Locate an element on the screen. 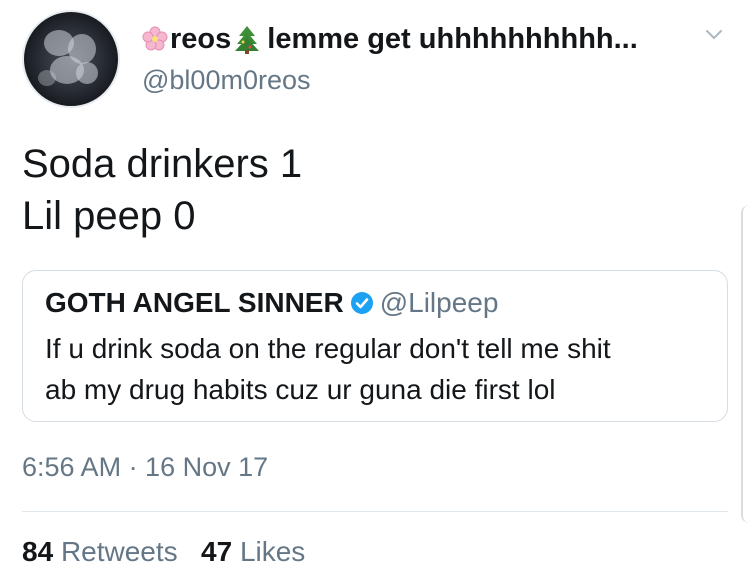  like-label: Likes is located at coordinates (272, 551).